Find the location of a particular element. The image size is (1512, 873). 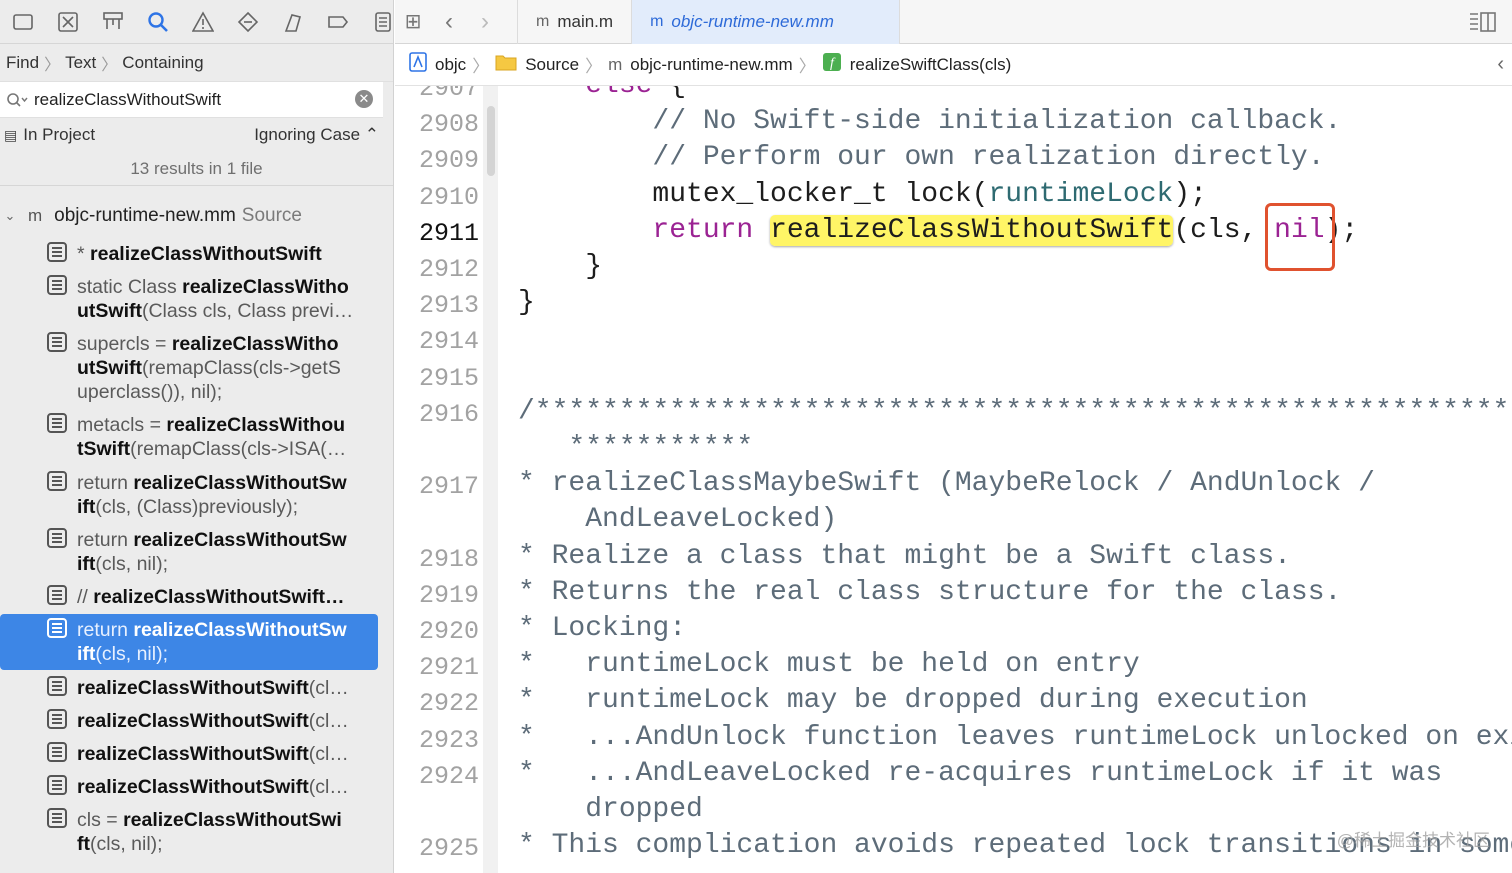

scope-label: In Project is located at coordinates (59, 135).